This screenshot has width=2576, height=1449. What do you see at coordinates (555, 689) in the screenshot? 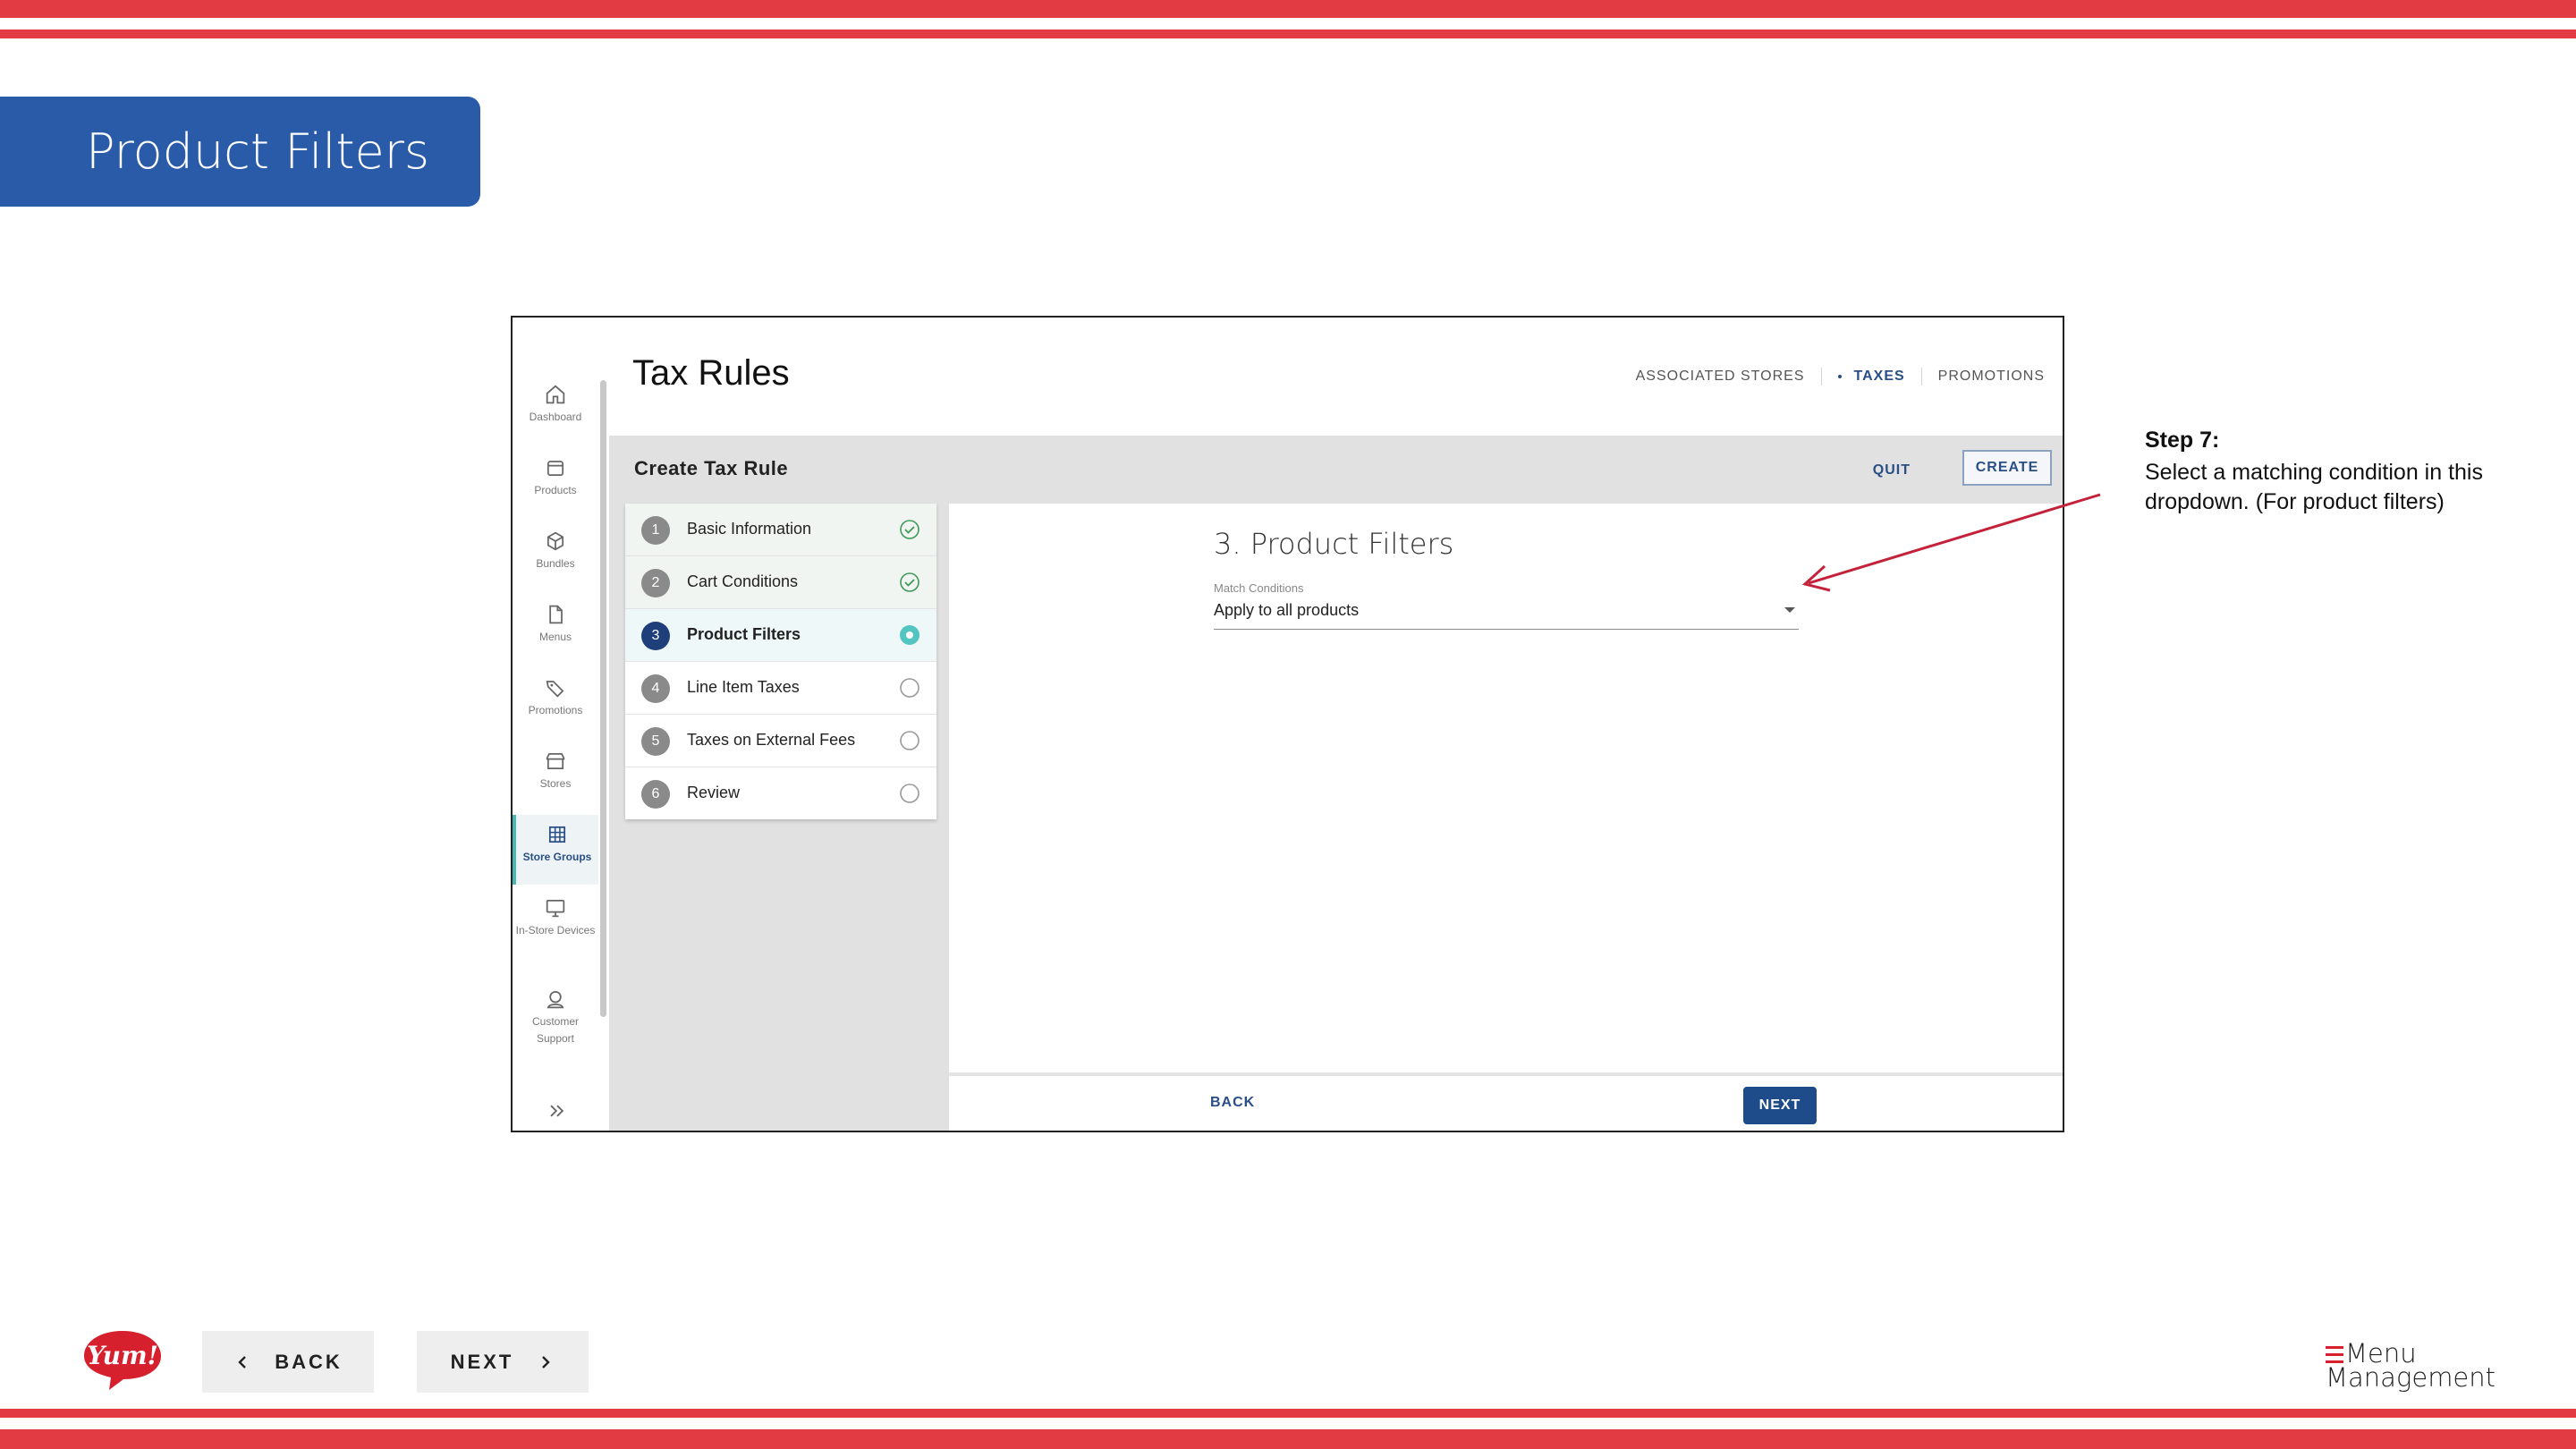
I see `tag-icon` at bounding box center [555, 689].